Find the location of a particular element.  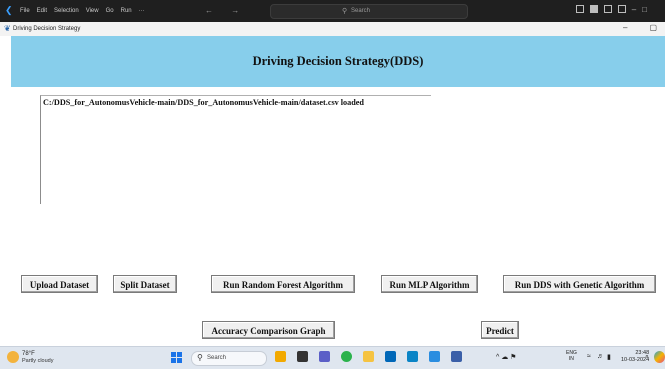

taskbar-search-box: ⚲ Search is located at coordinates (229, 358).